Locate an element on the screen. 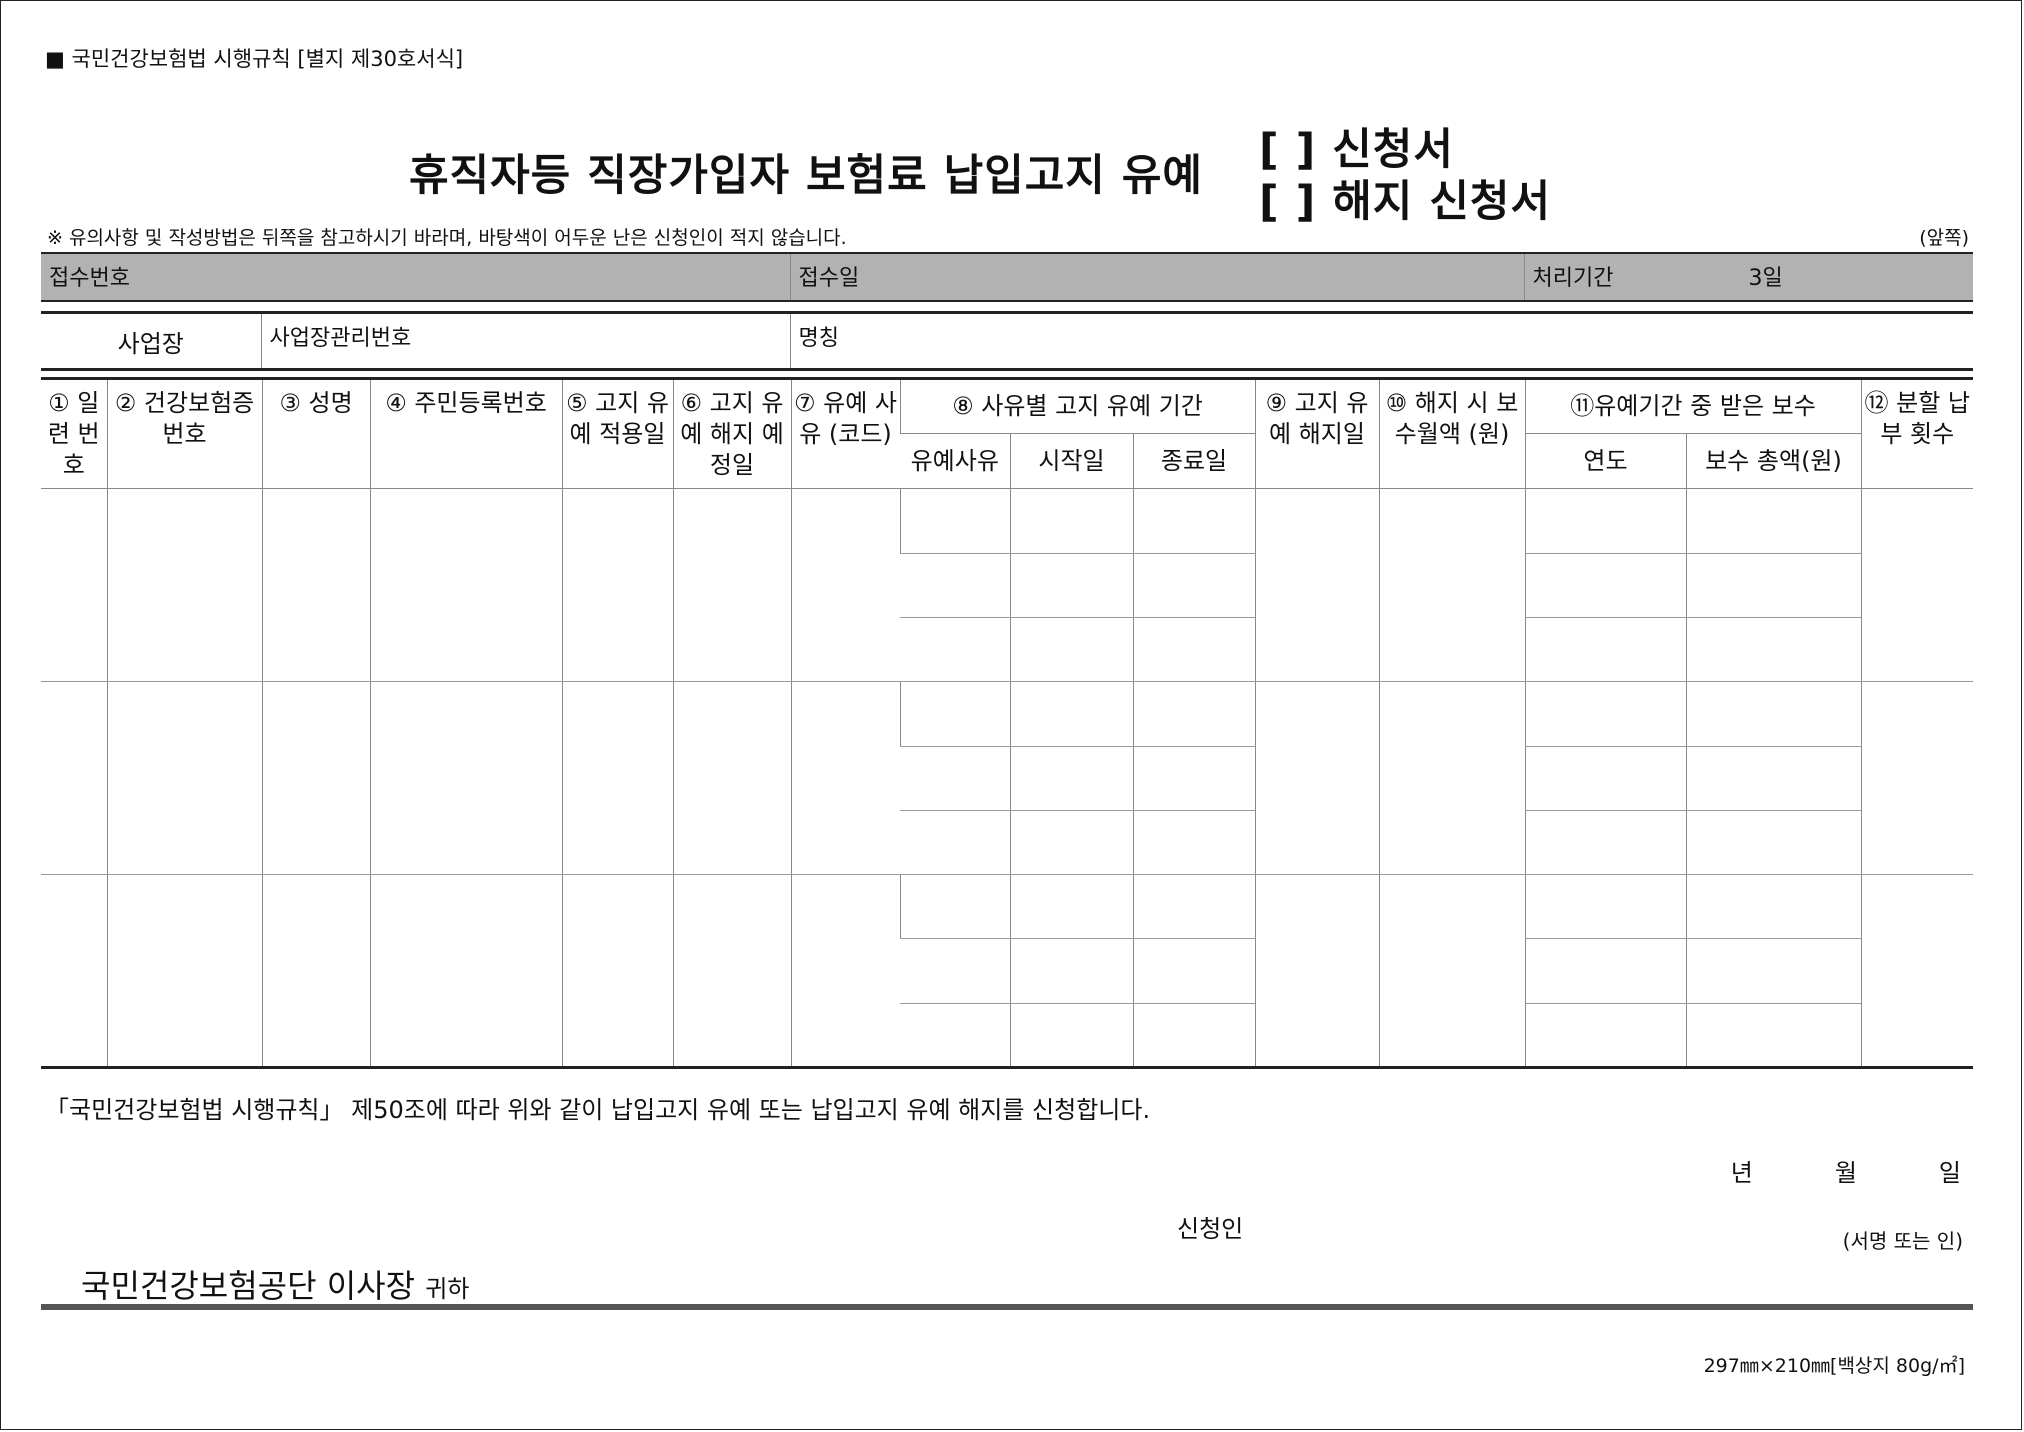 The image size is (2024, 1432). col-installments: ⑫ 분할 납부 횟수 is located at coordinates (1917, 434).